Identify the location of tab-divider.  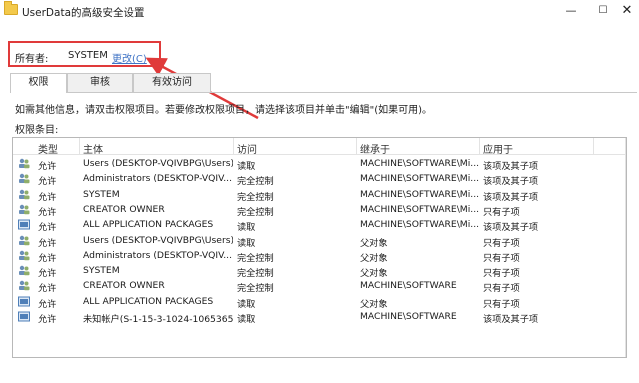
(352, 92).